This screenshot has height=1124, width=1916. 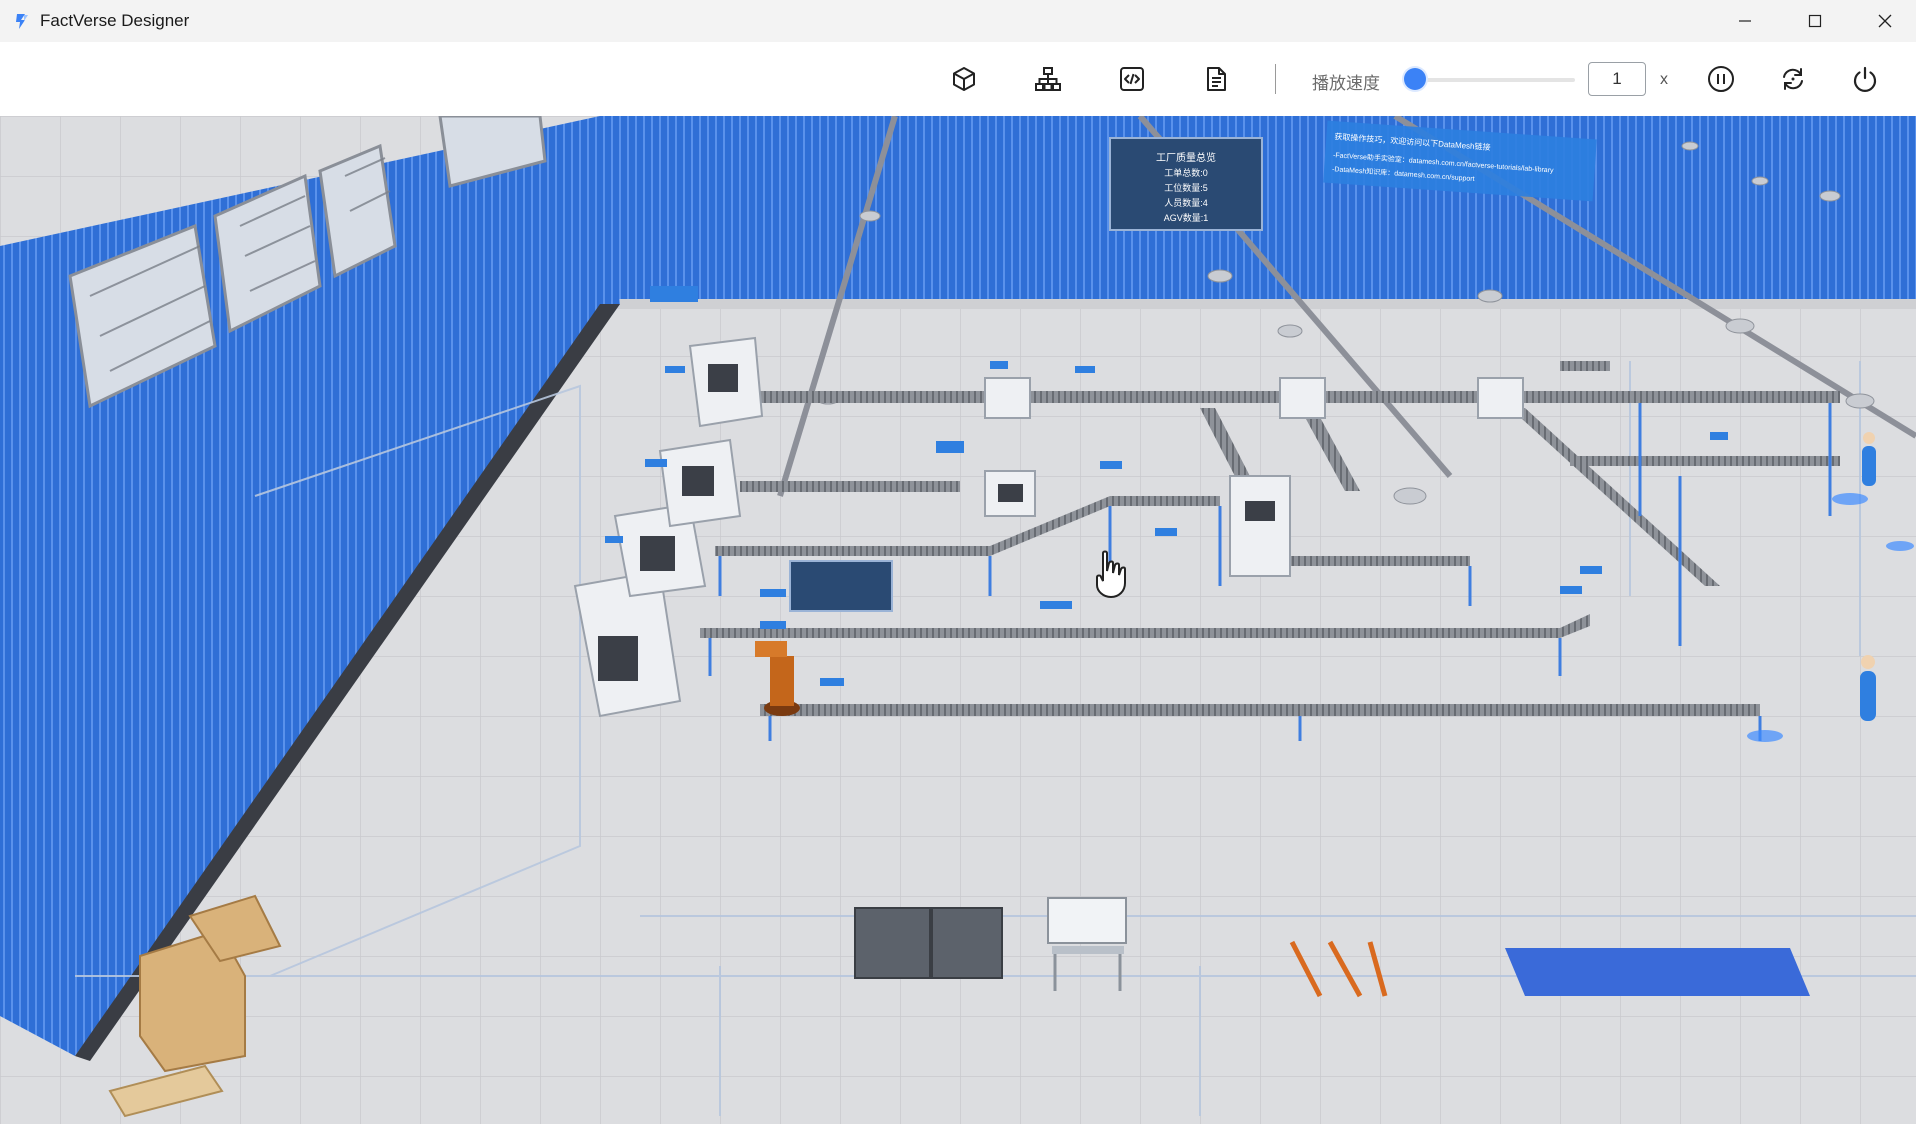 I want to click on document-icon, so click(x=1216, y=79).